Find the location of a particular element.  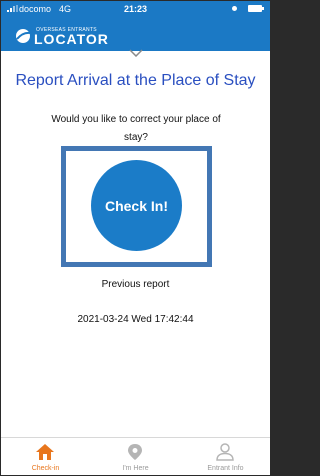

status-bar: docomo 4G 21:23 is located at coordinates (135, 9).